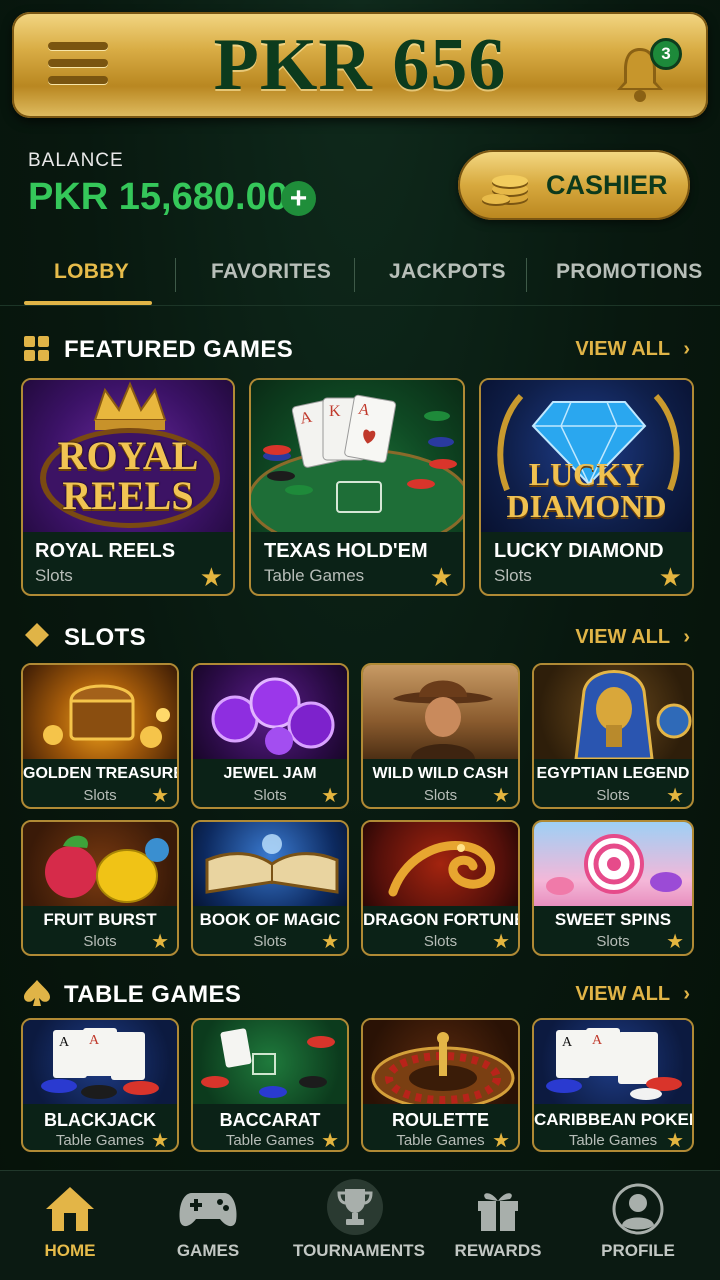 The image size is (720, 1280). Describe the element at coordinates (100, 919) in the screenshot. I see `game-title: FRUIT BURST` at that location.